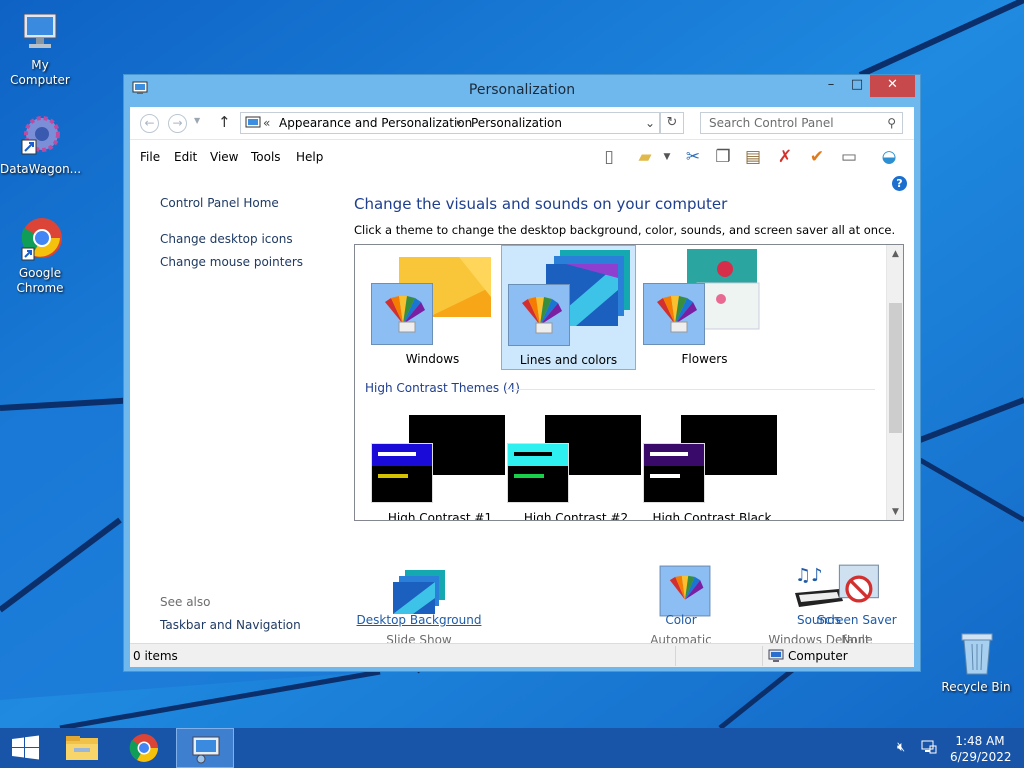  I want to click on menu-file: File, so click(150, 157).